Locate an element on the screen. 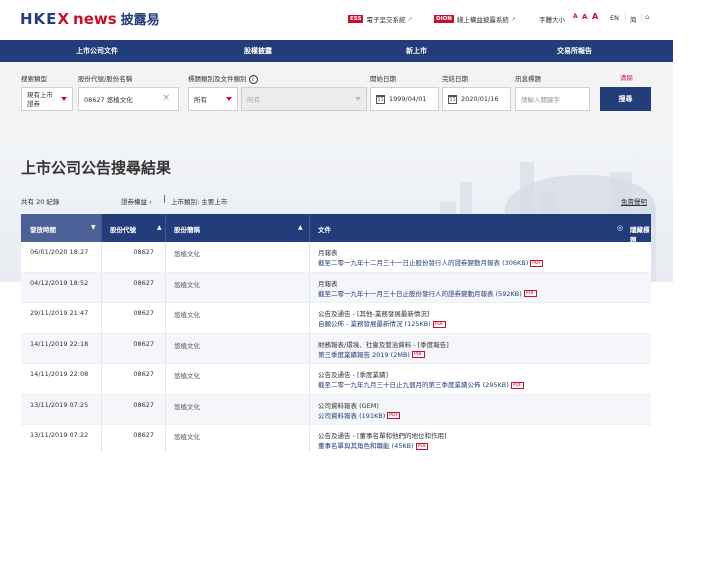  document-link: 自願公佈 - 業務發展最新情況 (125KB) PDF is located at coordinates (382, 324).